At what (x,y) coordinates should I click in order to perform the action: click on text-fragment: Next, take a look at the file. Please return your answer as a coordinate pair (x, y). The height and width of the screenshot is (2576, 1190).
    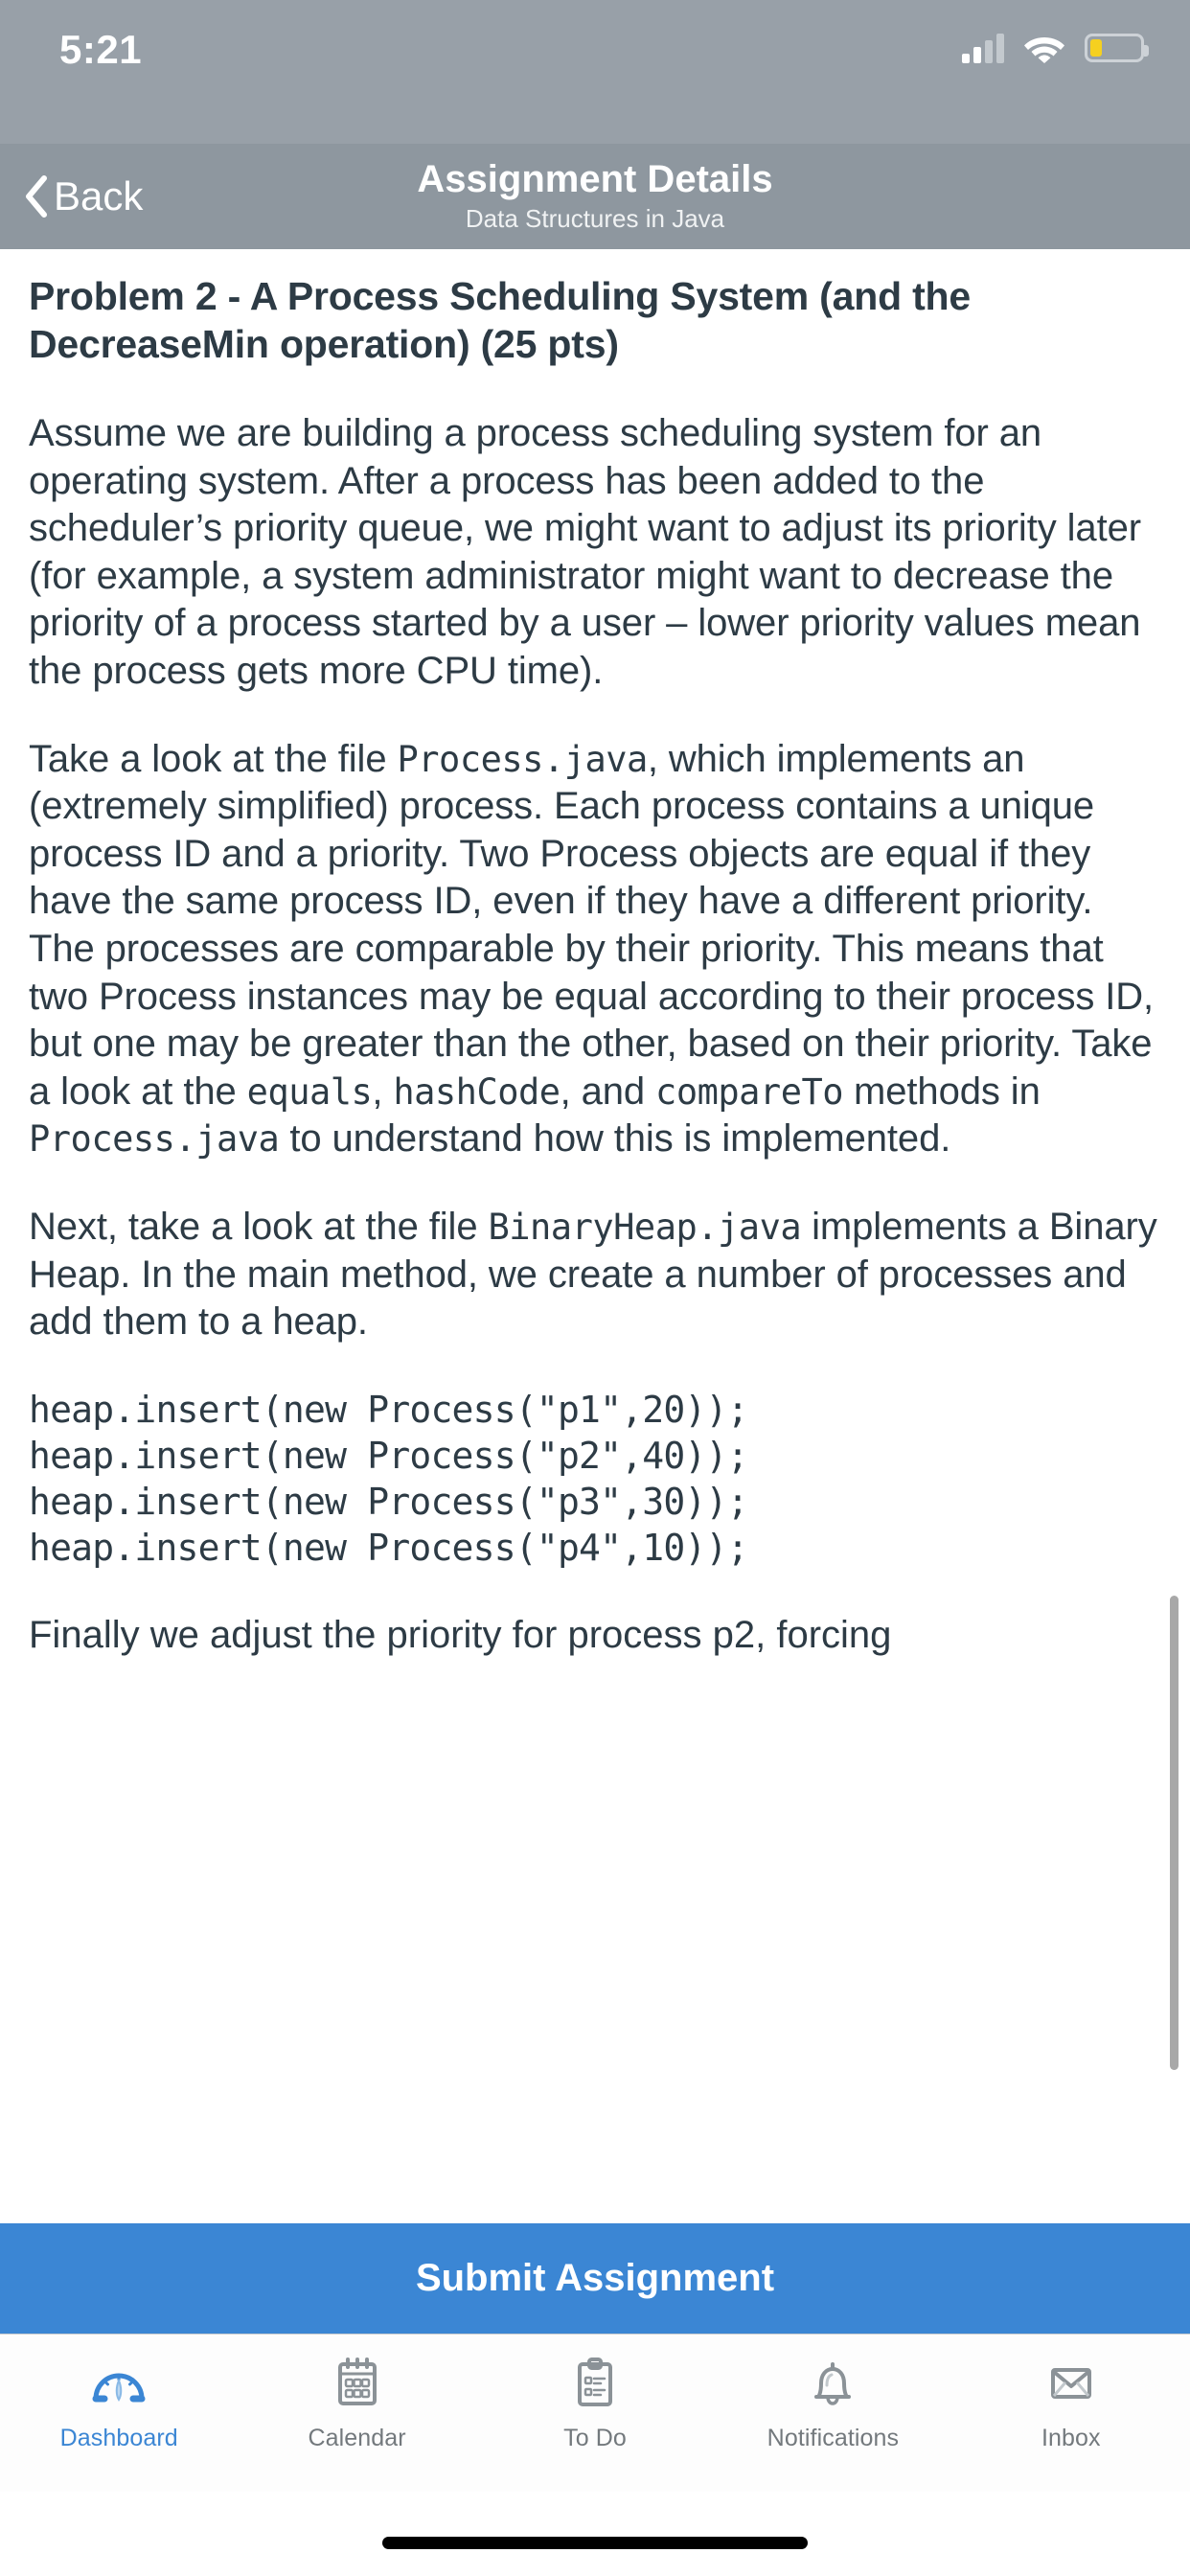
    Looking at the image, I should click on (259, 1226).